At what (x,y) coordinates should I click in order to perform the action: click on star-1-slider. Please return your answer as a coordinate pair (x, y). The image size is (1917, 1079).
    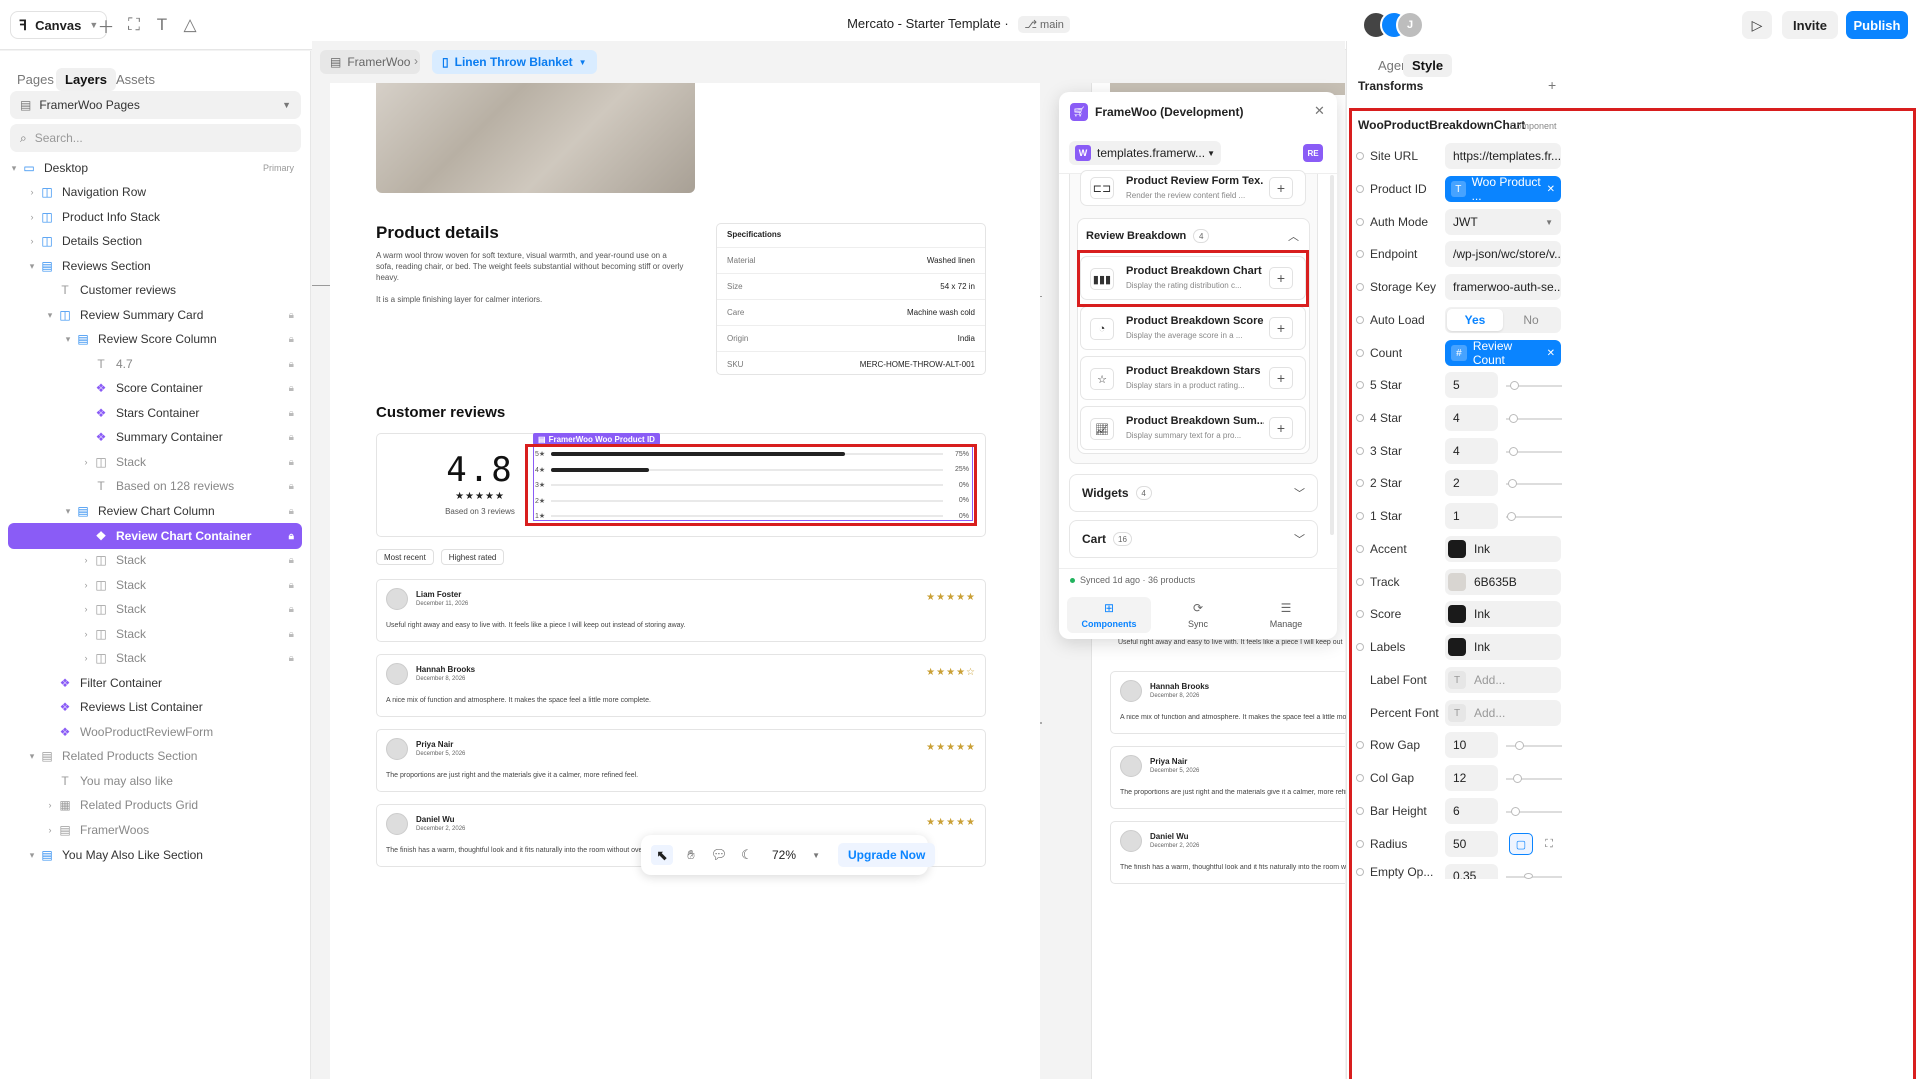
    Looking at the image, I should click on (1534, 516).